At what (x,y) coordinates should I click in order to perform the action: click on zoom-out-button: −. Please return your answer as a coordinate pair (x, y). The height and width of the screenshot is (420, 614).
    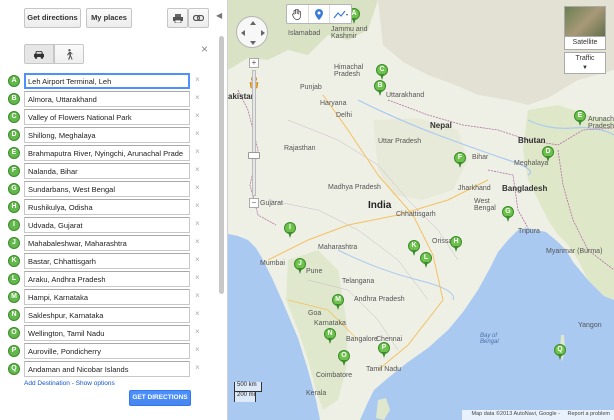
    Looking at the image, I should click on (254, 203).